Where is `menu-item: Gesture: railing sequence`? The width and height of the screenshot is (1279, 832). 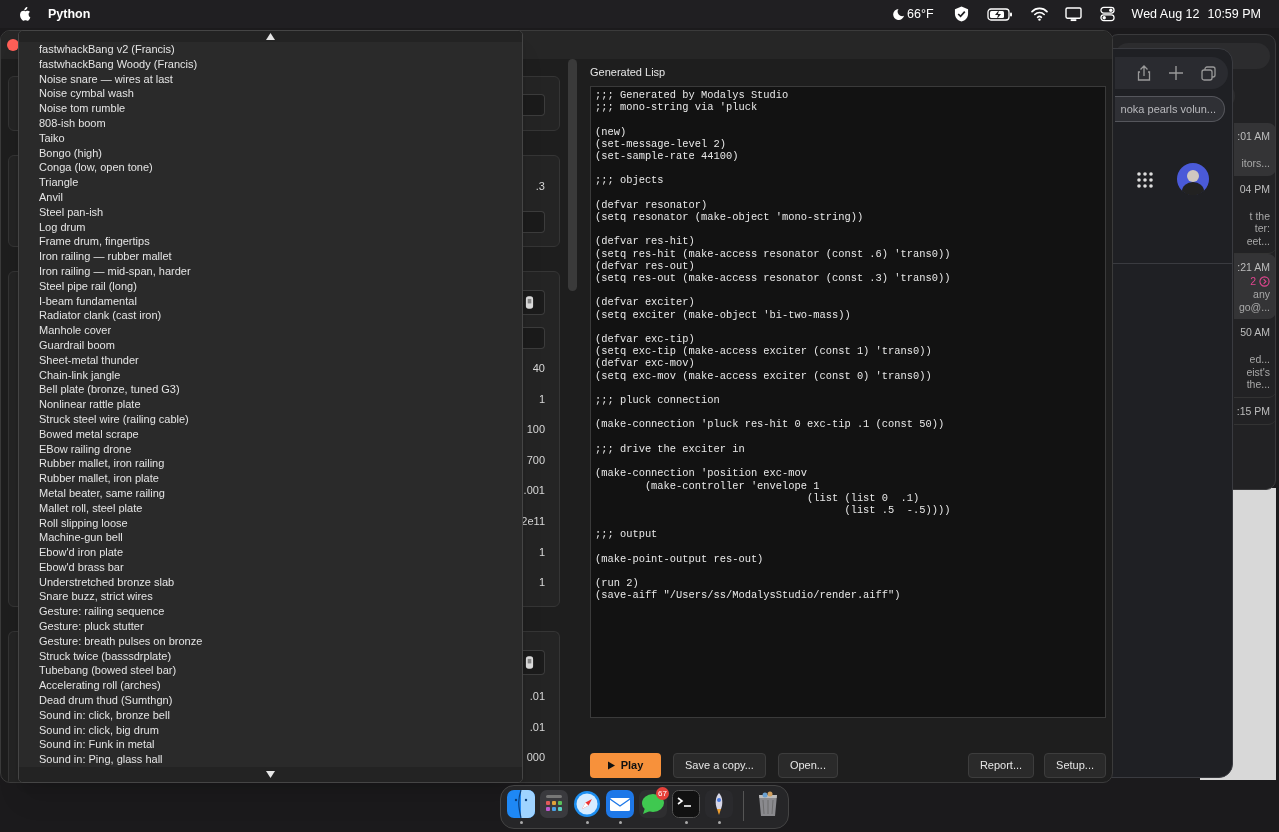 menu-item: Gesture: railing sequence is located at coordinates (270, 612).